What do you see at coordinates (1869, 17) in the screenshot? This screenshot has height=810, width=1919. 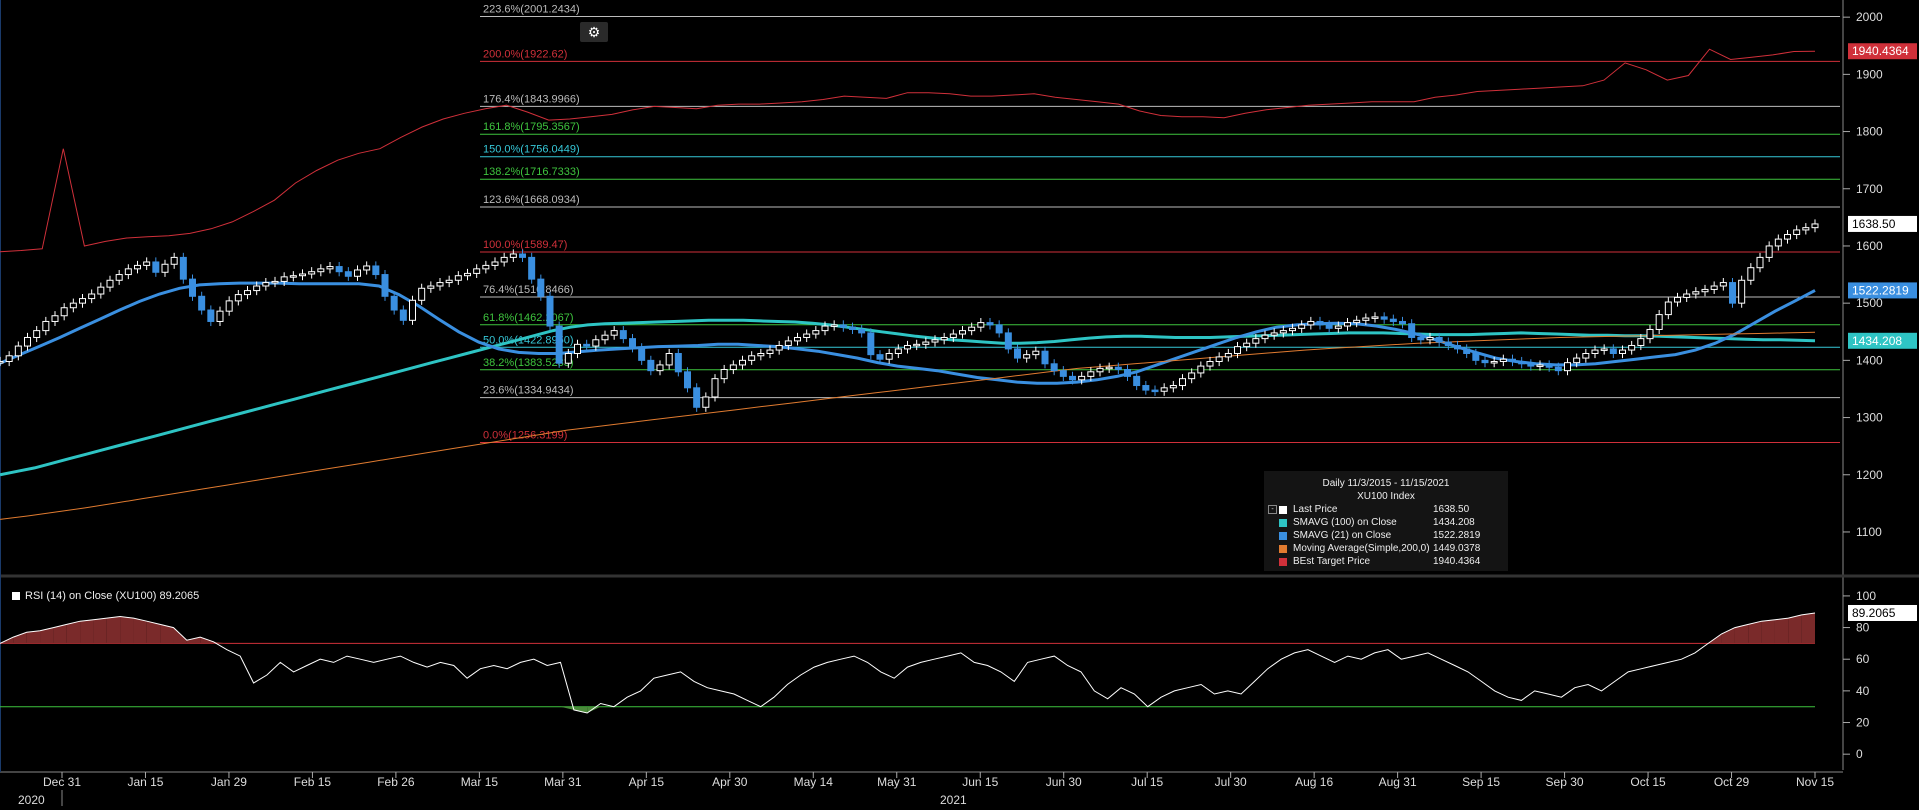 I see `y-tick-label: 2000` at bounding box center [1869, 17].